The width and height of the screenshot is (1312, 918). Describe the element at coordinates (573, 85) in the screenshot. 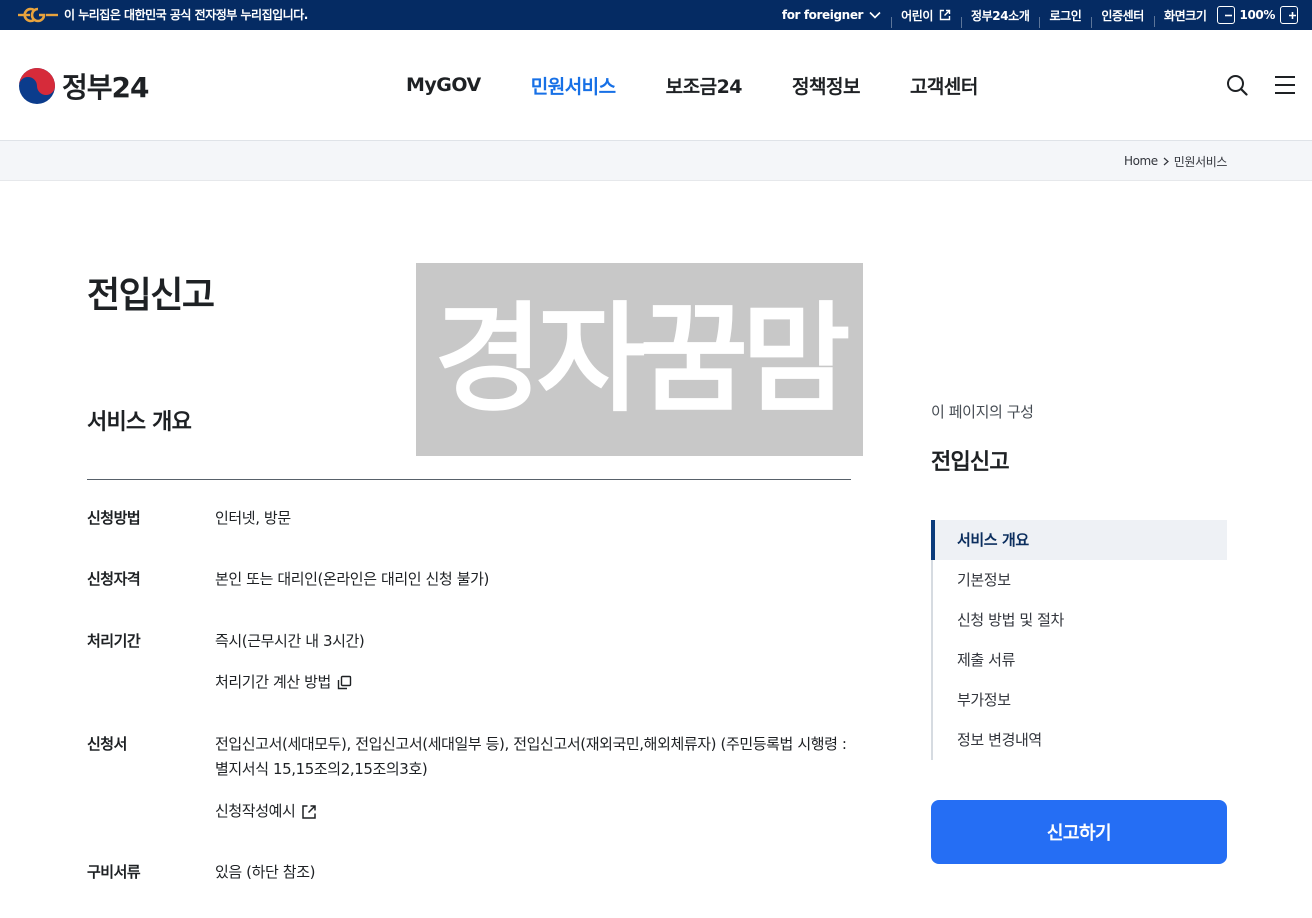

I see `nav-civil-service: 민원서비스` at that location.